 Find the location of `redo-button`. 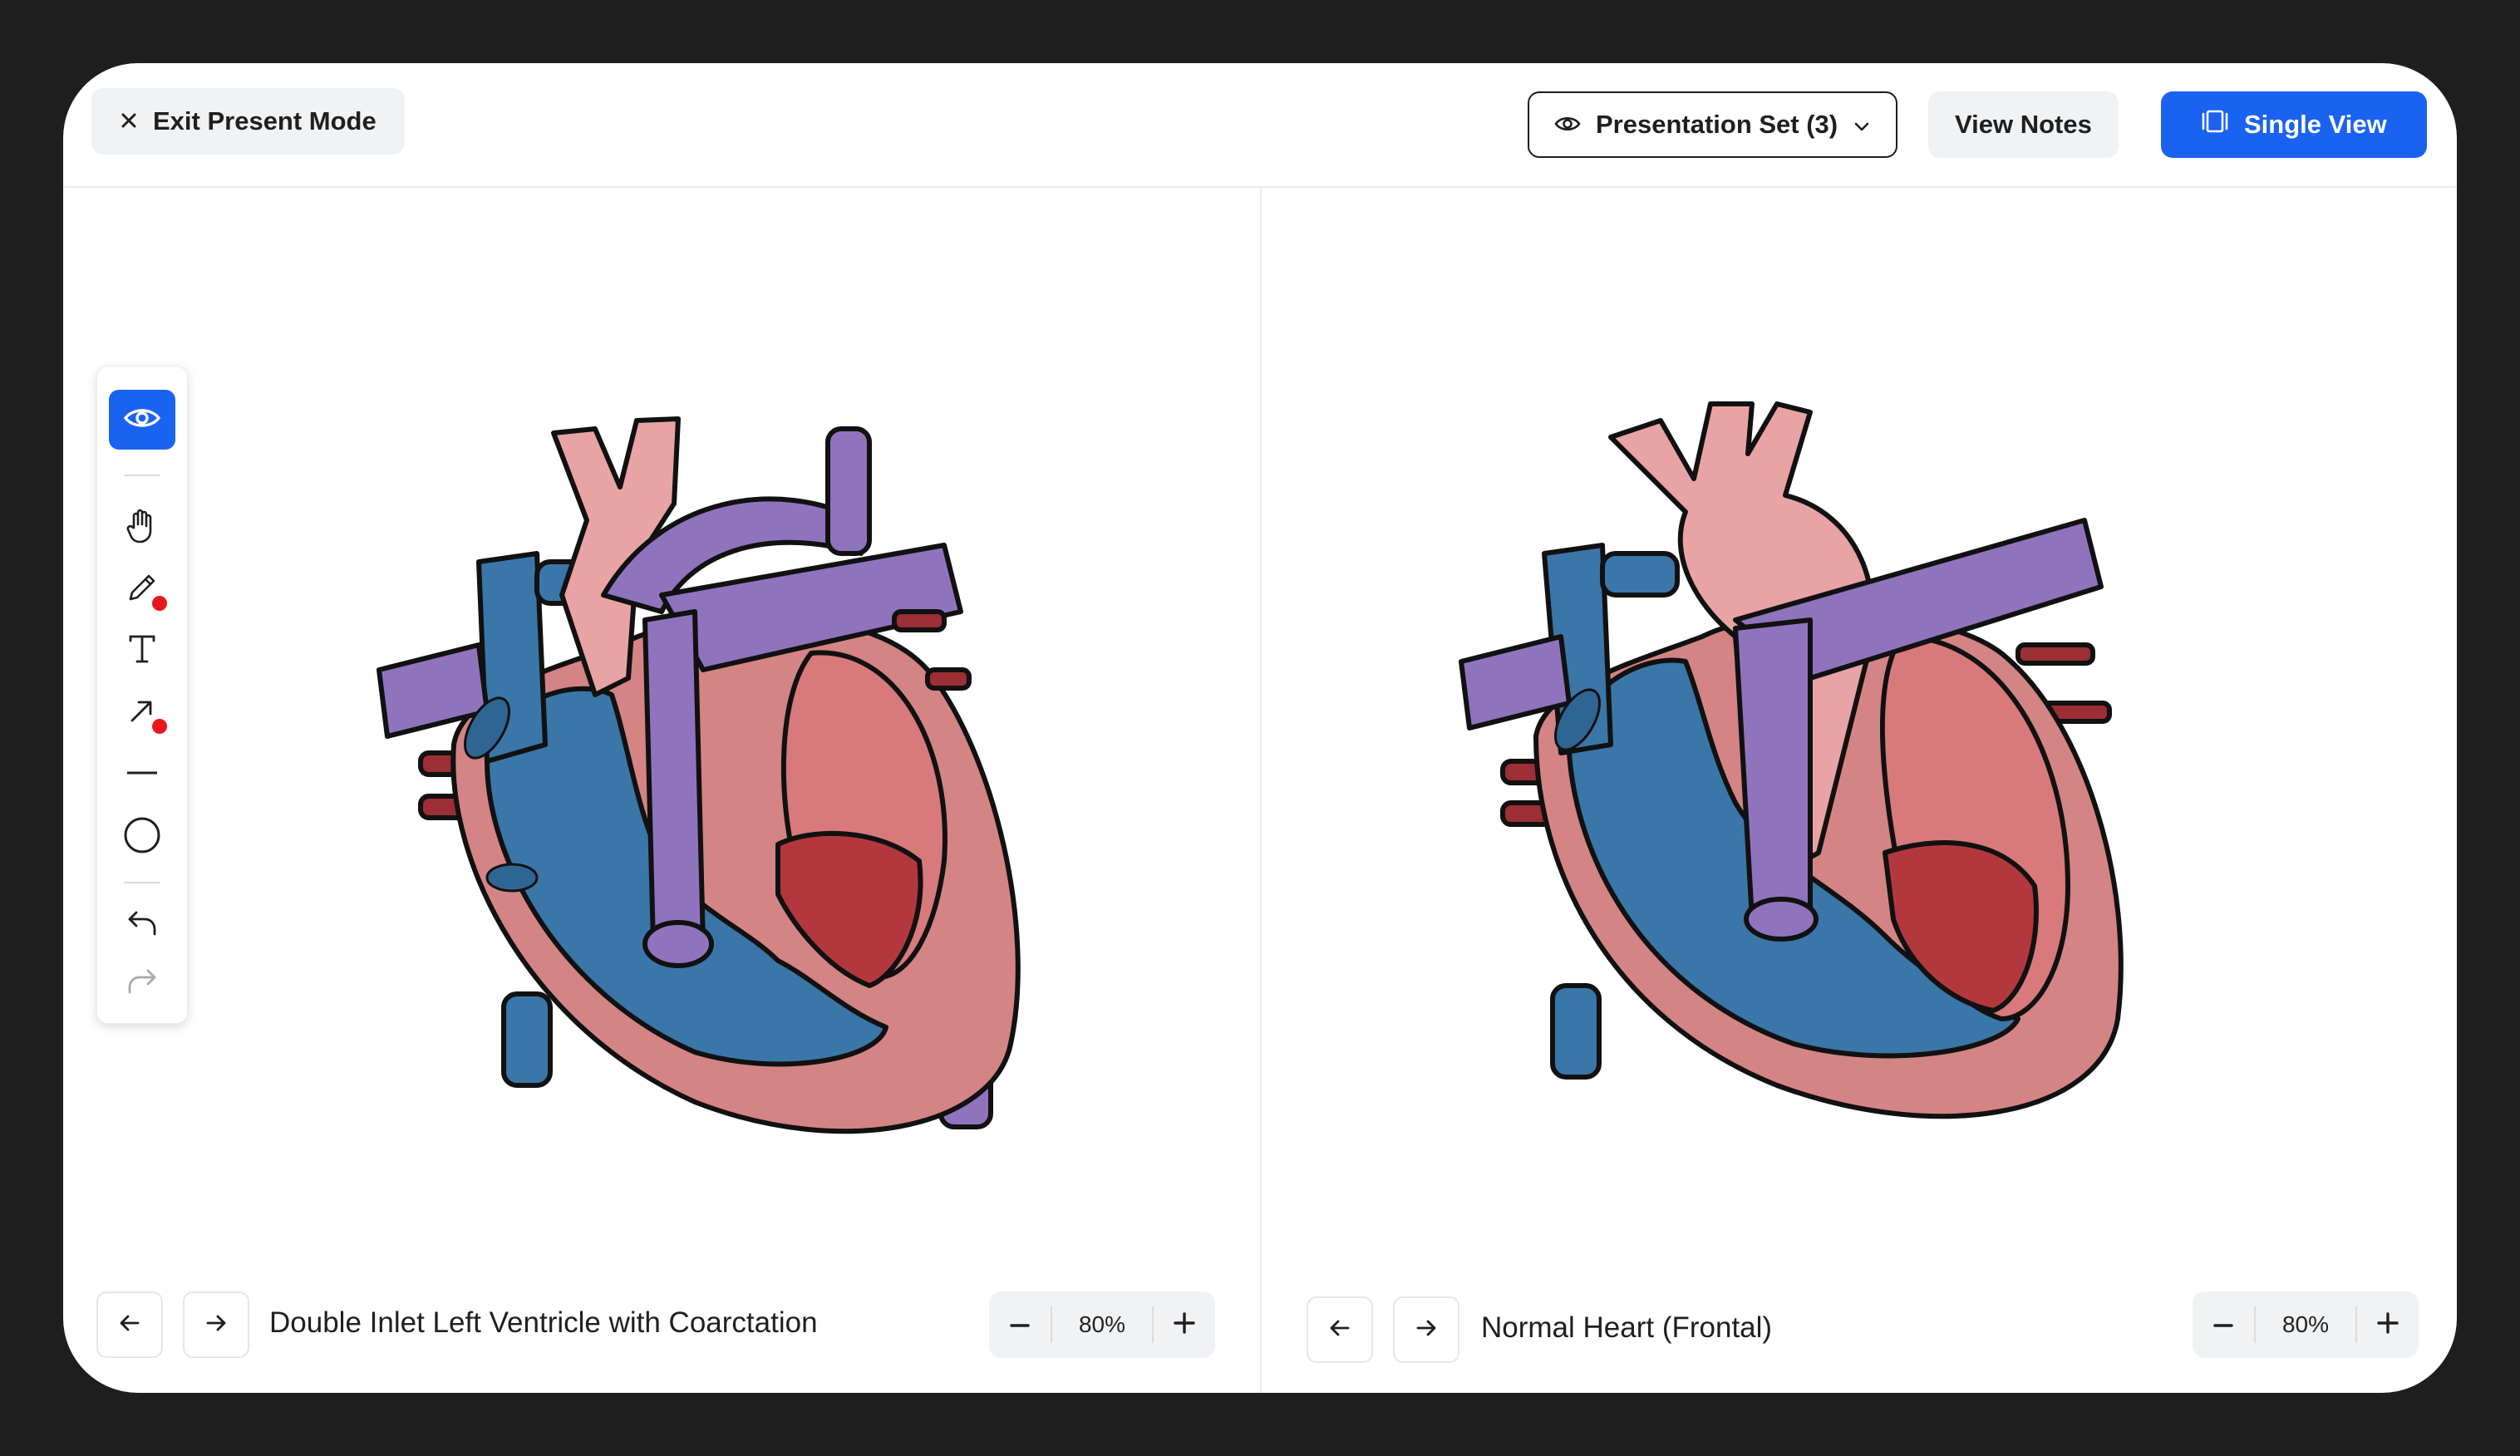

redo-button is located at coordinates (142, 983).